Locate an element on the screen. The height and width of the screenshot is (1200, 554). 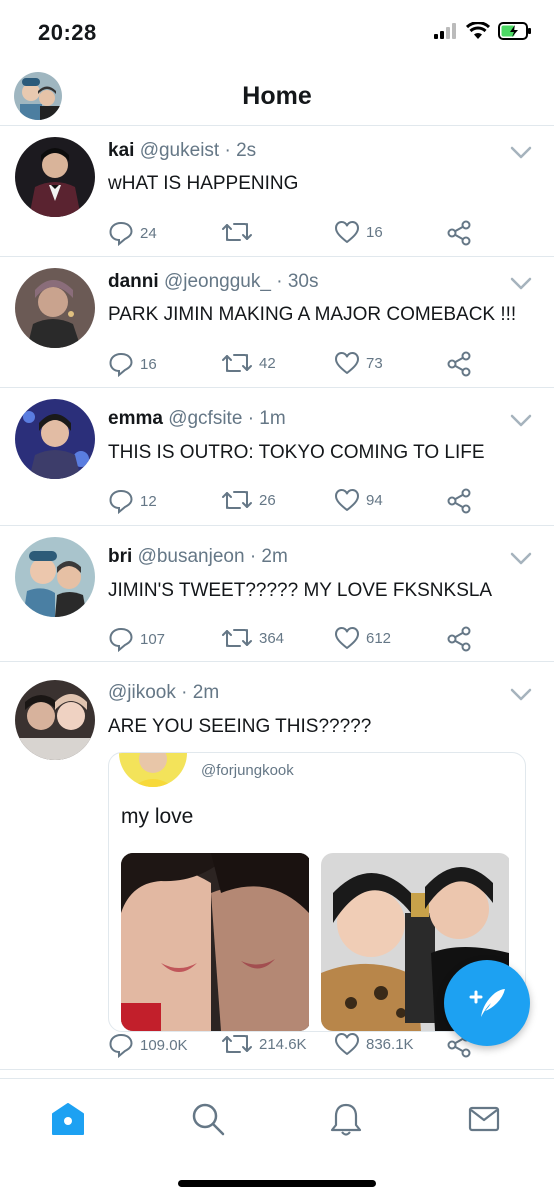
retweet-count: 214.6K is located at coordinates (283, 1044).